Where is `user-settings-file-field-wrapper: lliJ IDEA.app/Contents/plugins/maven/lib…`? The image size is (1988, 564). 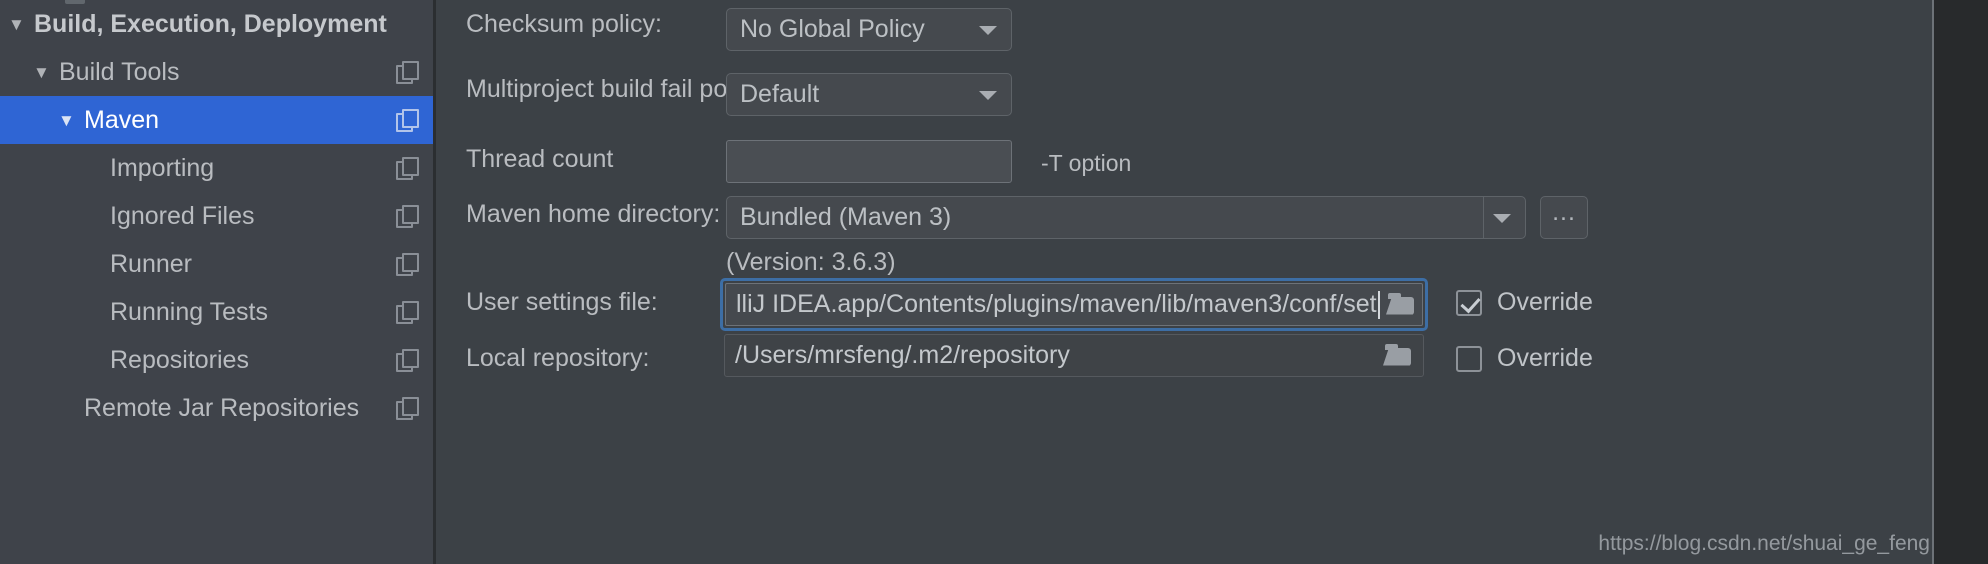 user-settings-file-field-wrapper: lliJ IDEA.app/Contents/plugins/maven/lib… is located at coordinates (1074, 304).